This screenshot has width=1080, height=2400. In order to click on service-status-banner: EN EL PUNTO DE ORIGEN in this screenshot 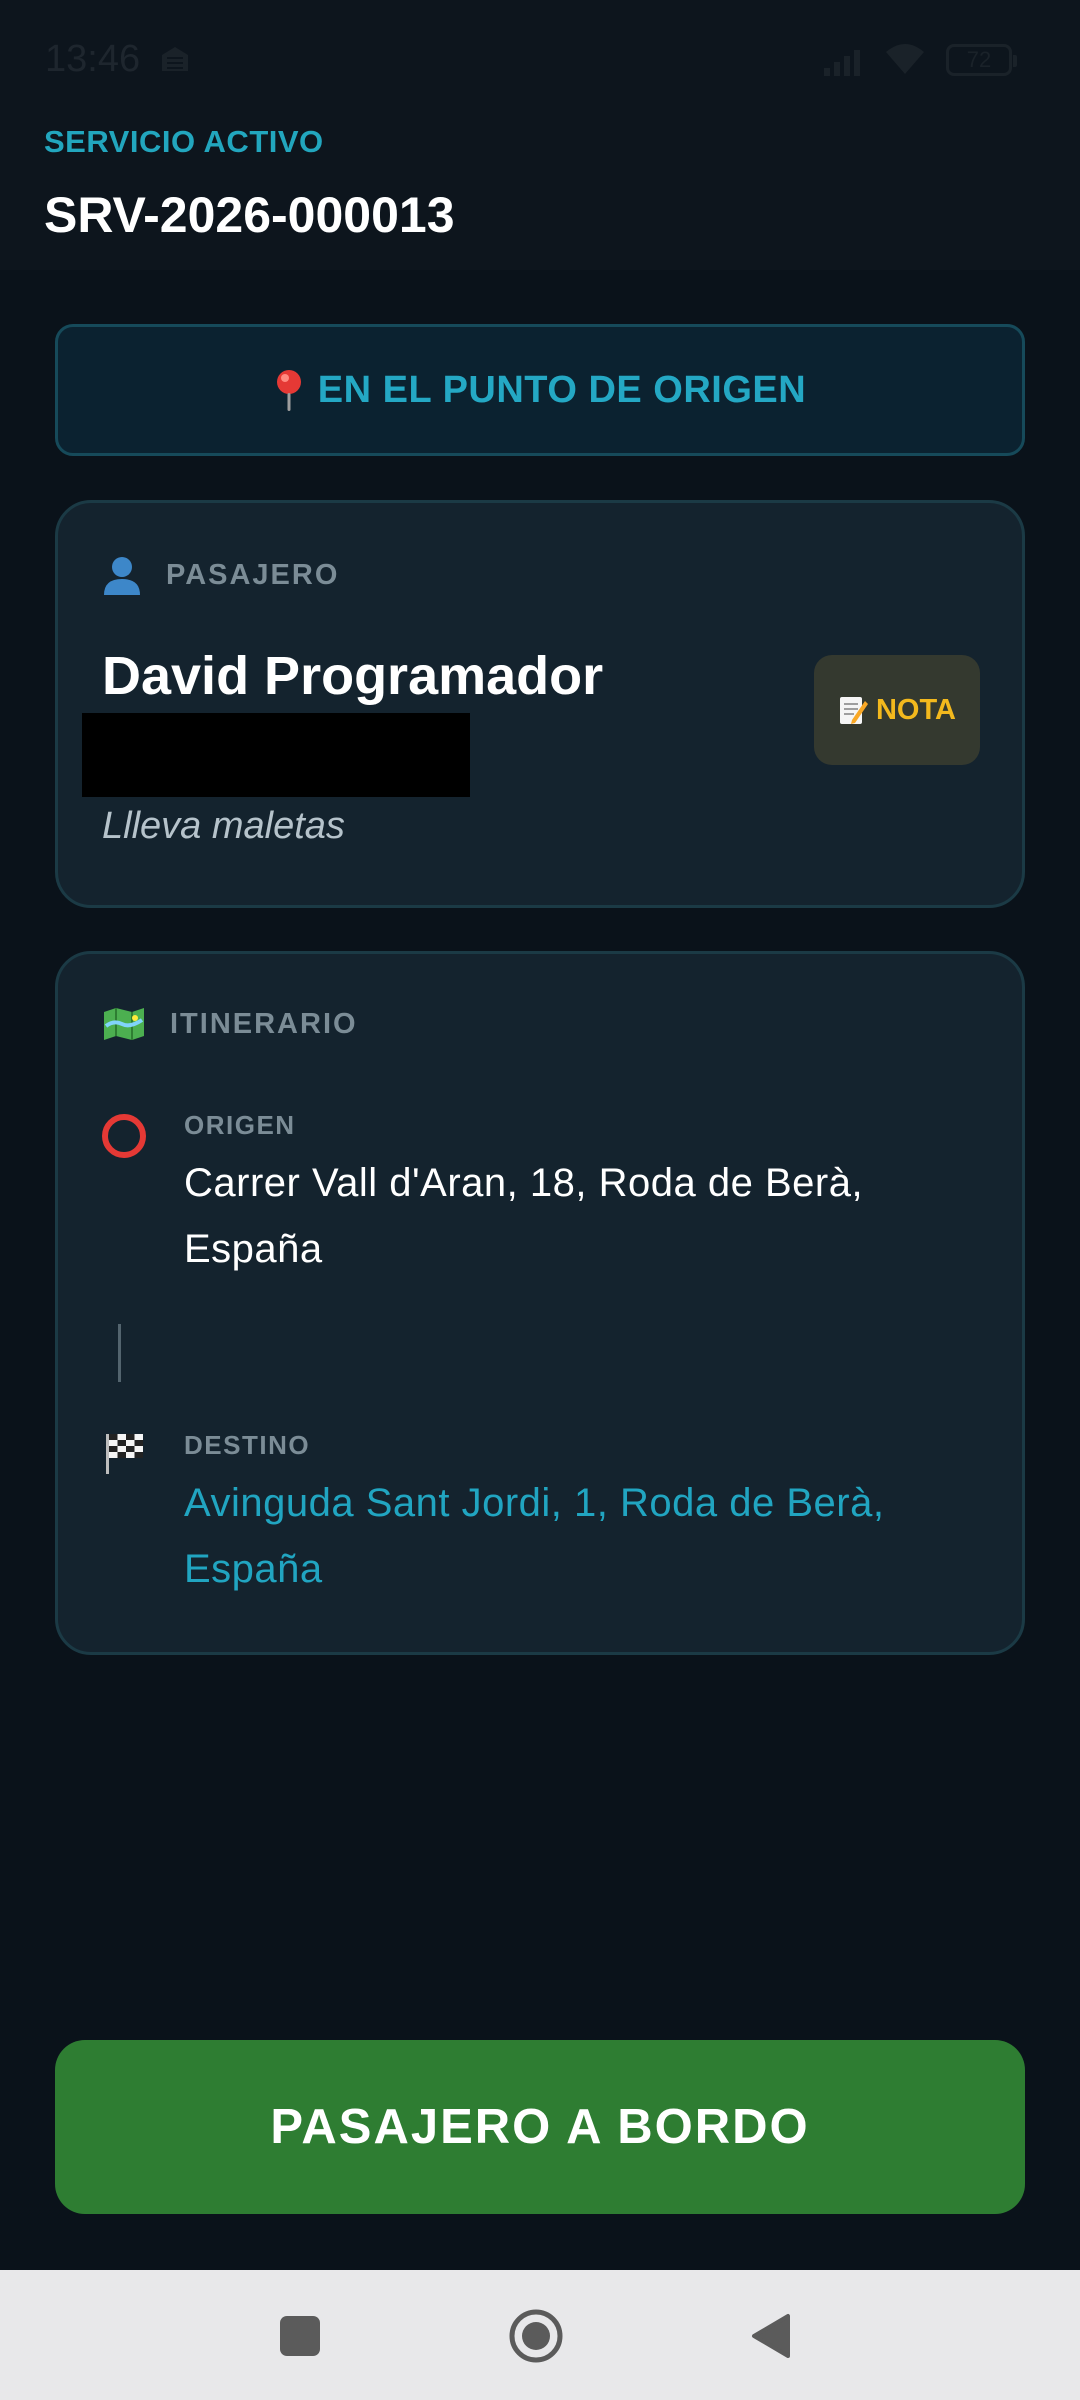, I will do `click(540, 390)`.